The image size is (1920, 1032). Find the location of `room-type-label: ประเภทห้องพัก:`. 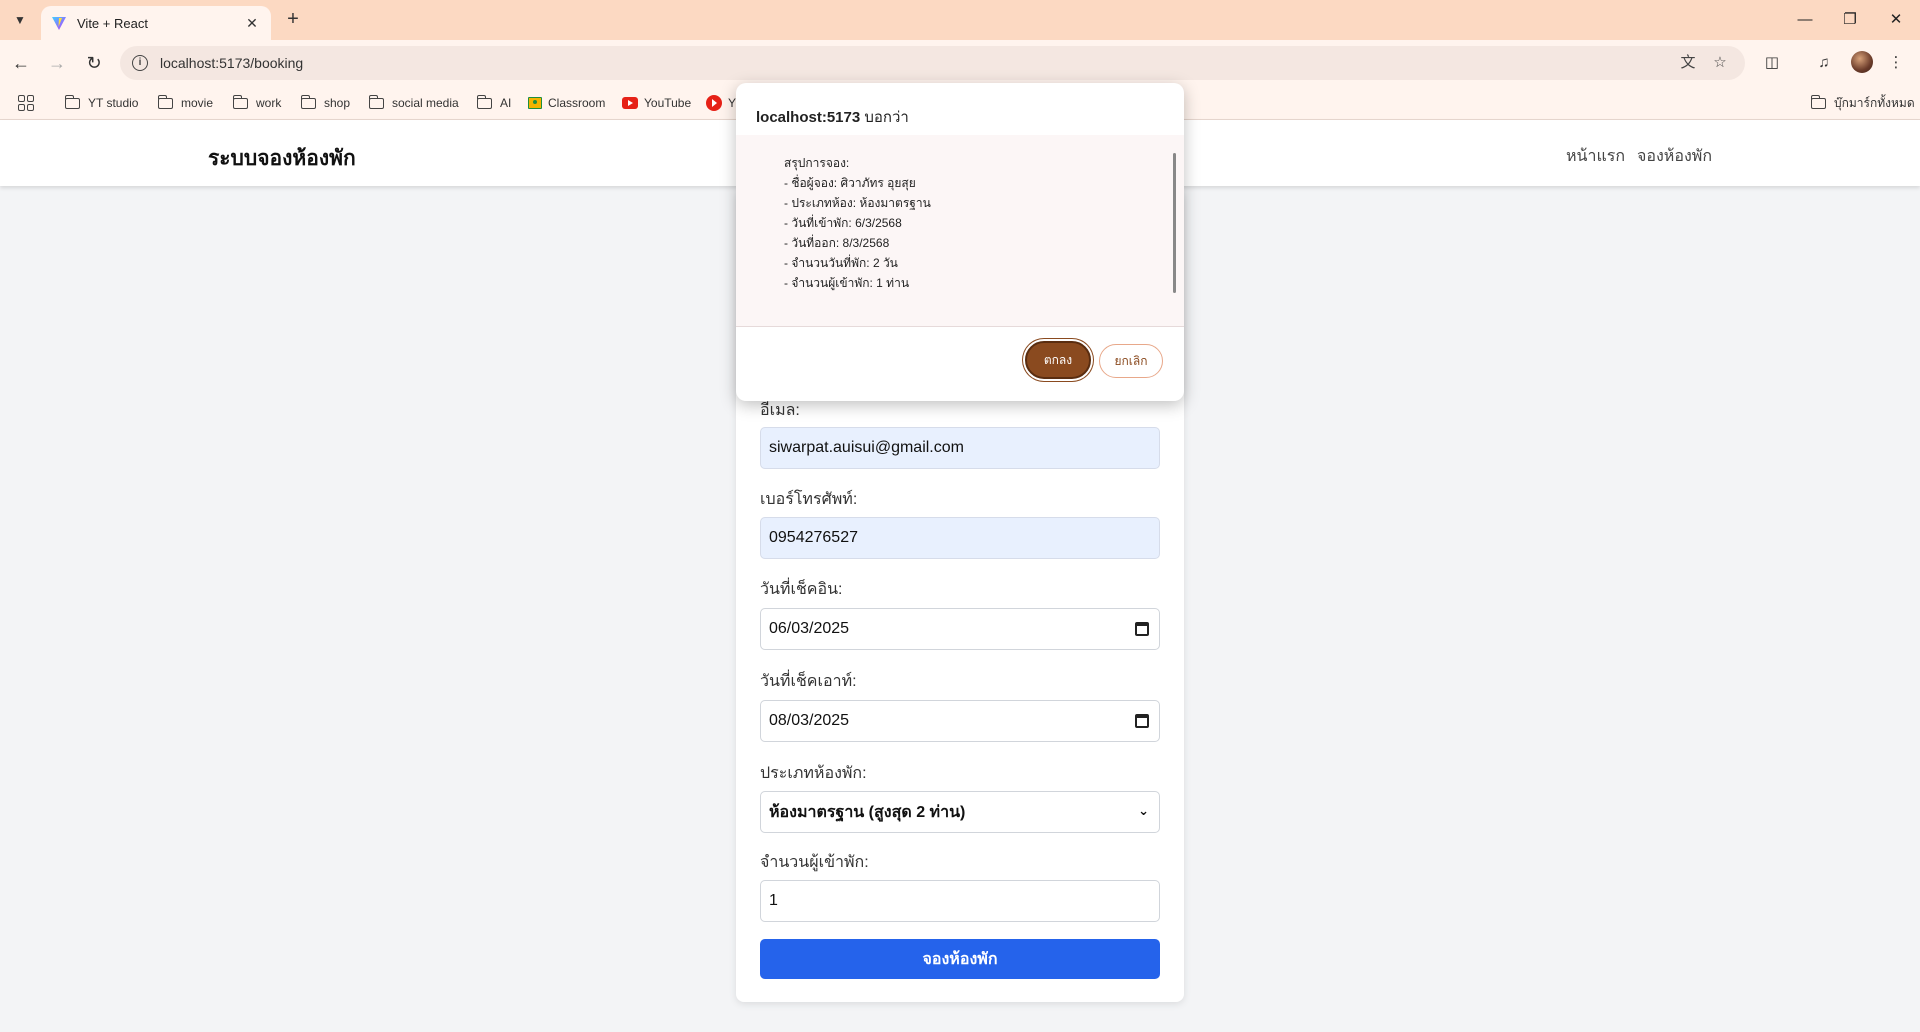

room-type-label: ประเภทห้องพัก: is located at coordinates (813, 773).